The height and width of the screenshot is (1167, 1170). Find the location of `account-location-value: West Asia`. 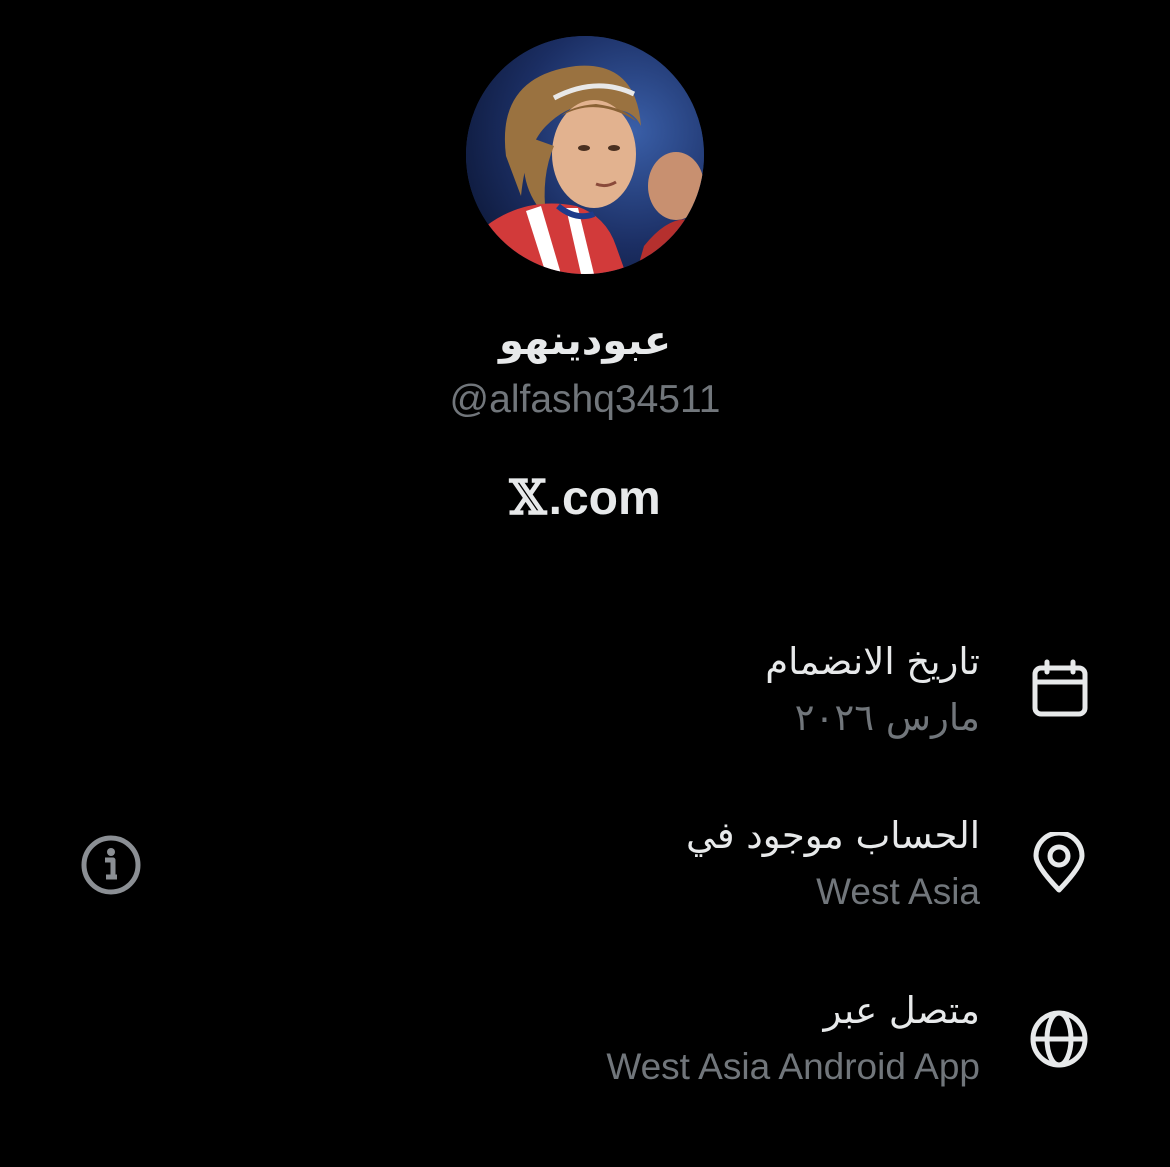

account-location-value: West Asia is located at coordinates (898, 891).